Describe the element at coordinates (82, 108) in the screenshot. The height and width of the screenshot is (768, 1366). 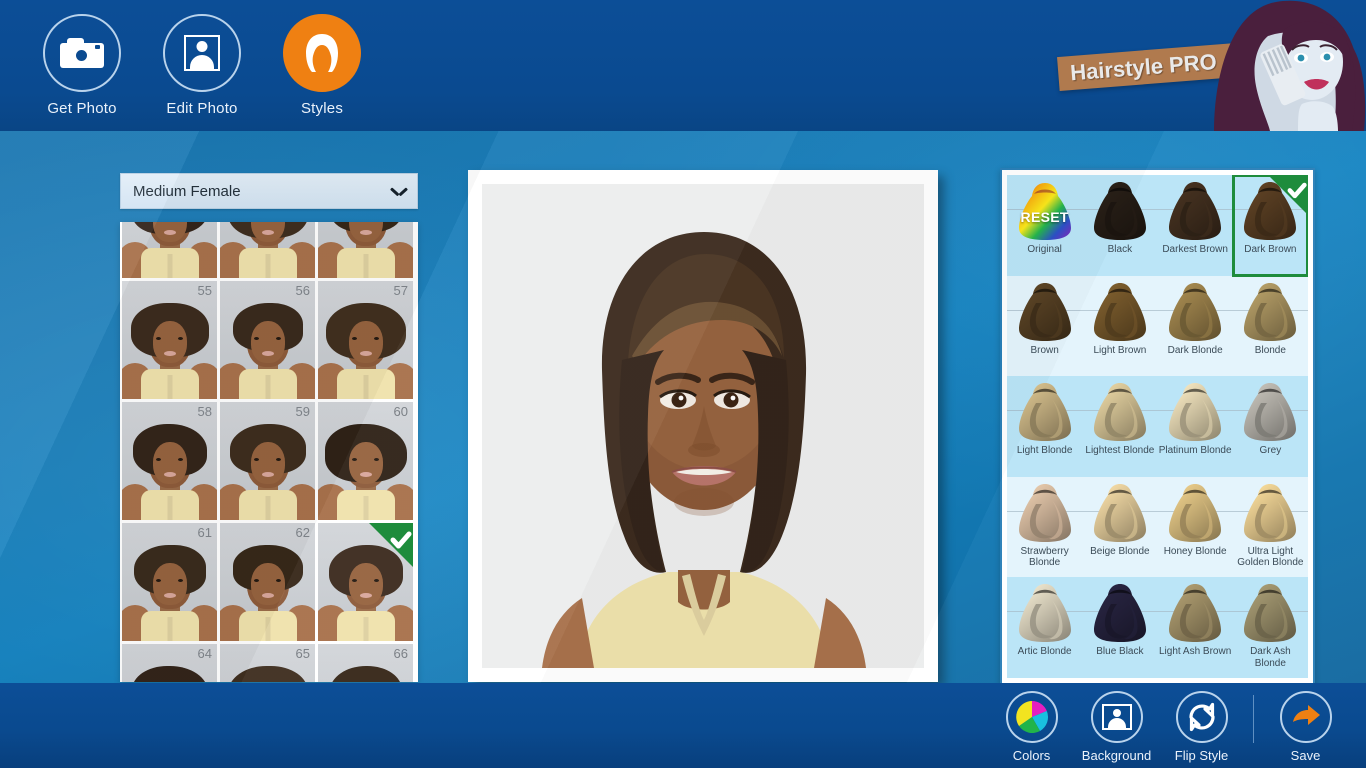
I see `nav-label: Get Photo` at that location.